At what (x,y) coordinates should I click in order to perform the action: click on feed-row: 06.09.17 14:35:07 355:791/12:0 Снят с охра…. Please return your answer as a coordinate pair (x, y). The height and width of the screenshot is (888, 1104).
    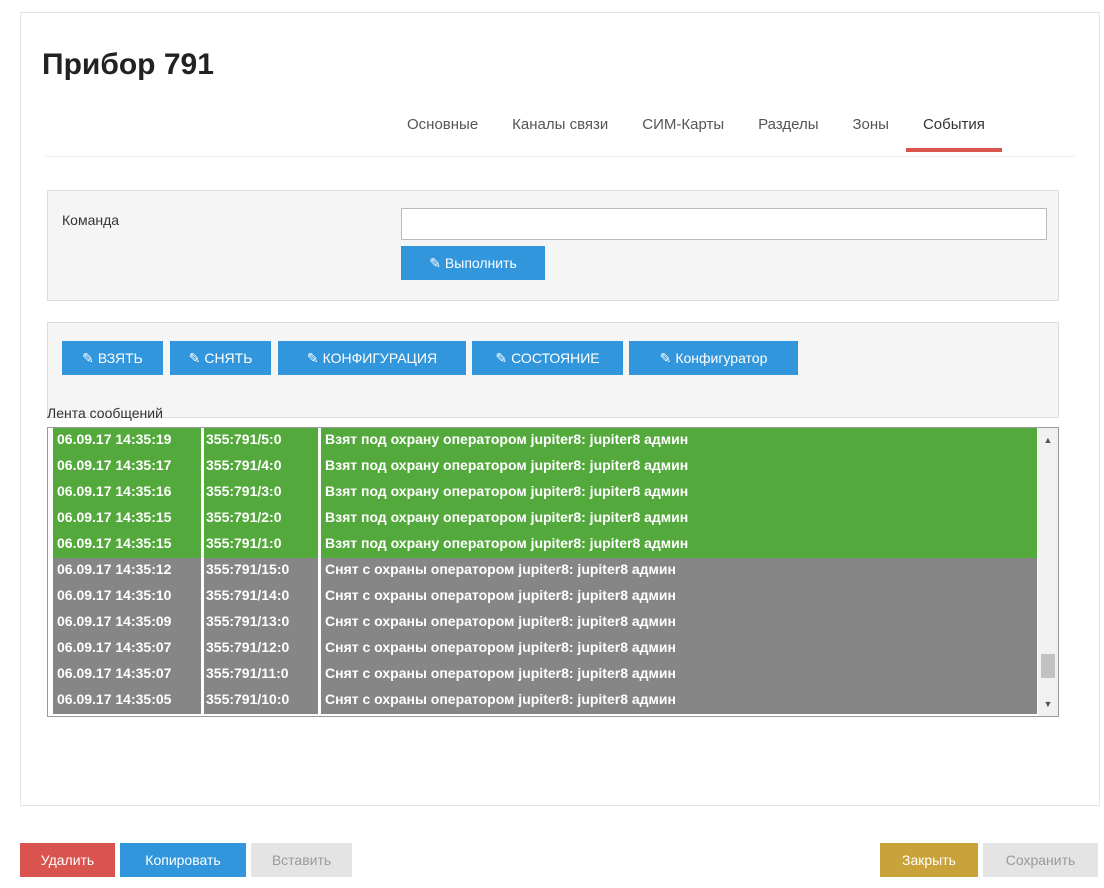
    Looking at the image, I should click on (545, 649).